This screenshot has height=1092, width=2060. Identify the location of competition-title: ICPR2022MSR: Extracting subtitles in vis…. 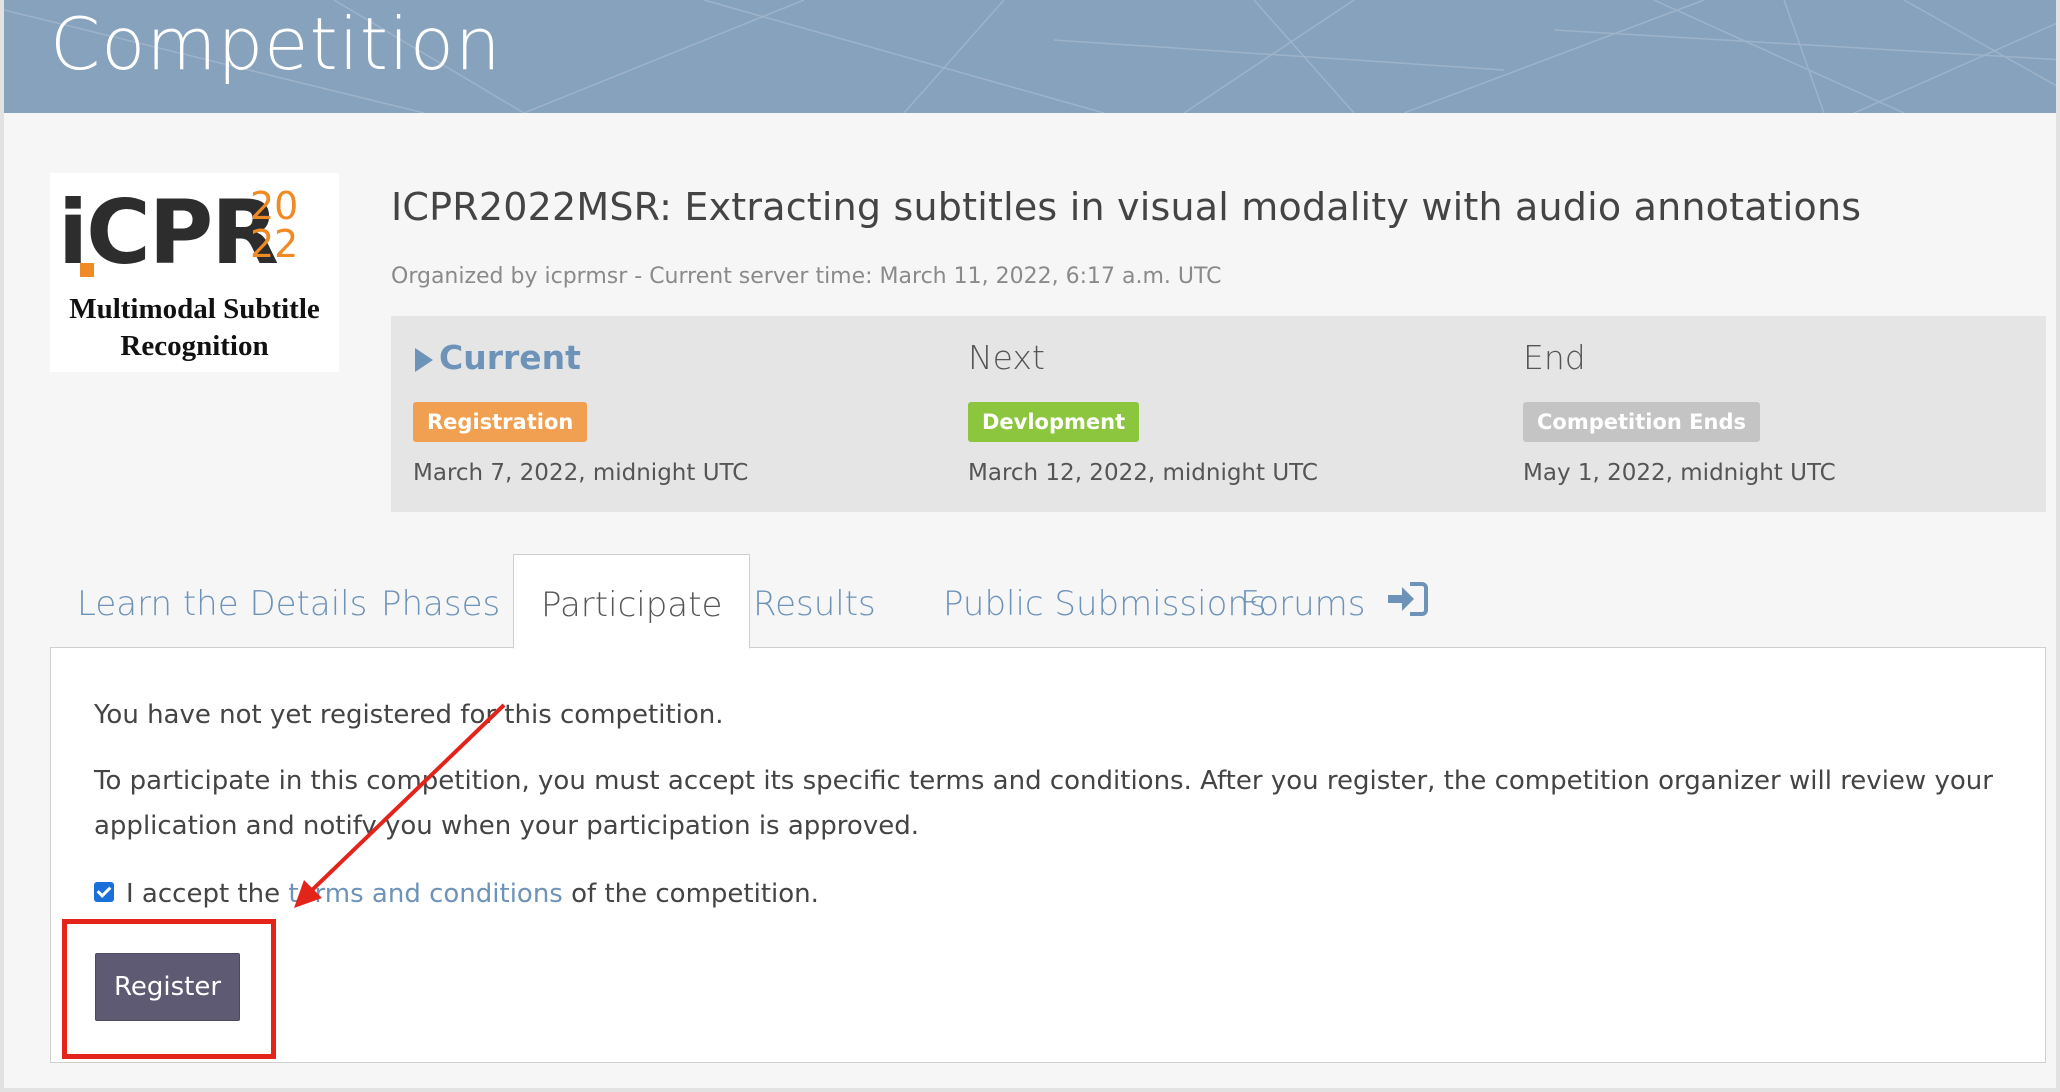
(1126, 207).